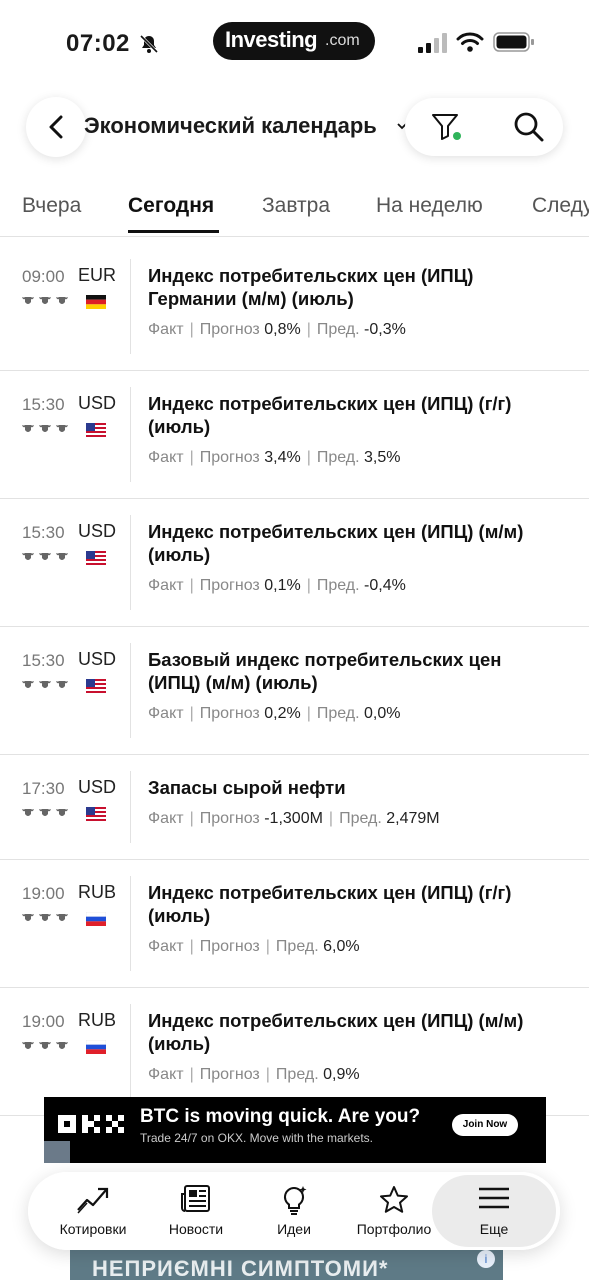 Image resolution: width=589 pixels, height=1280 pixels. I want to click on ad-info-icon: i, so click(486, 1259).